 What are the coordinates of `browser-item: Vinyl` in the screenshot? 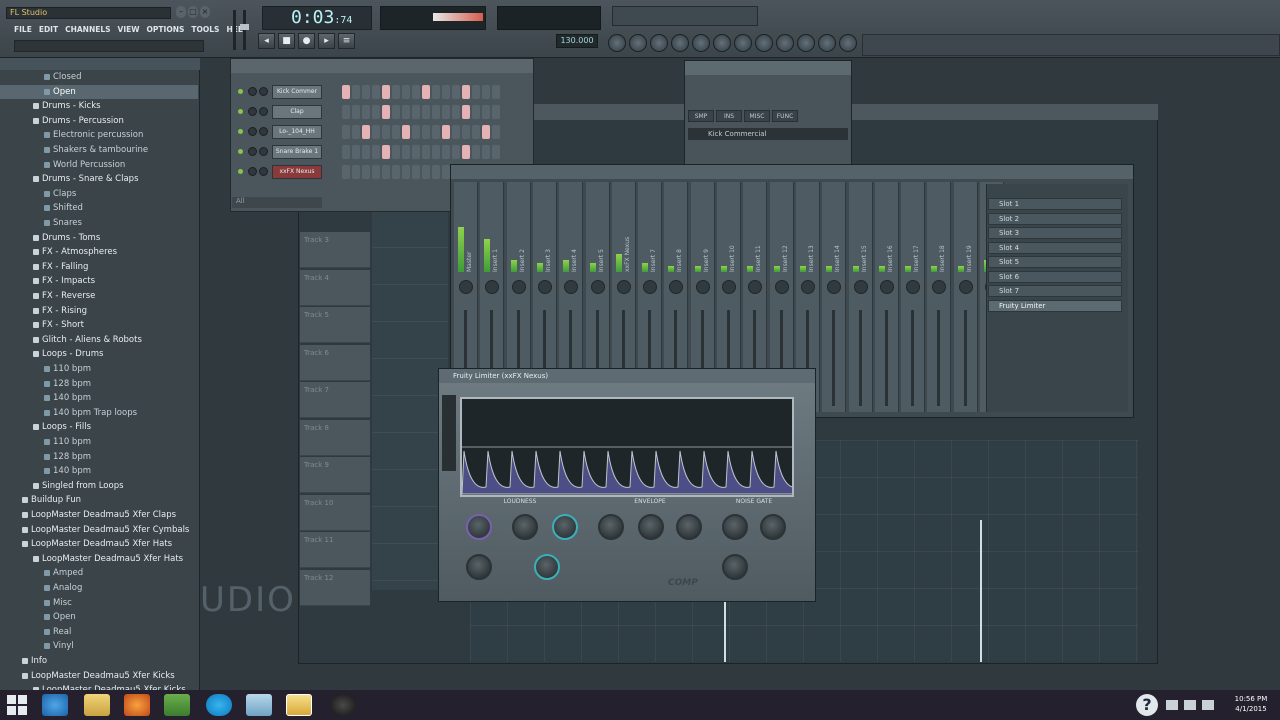 It's located at (99, 646).